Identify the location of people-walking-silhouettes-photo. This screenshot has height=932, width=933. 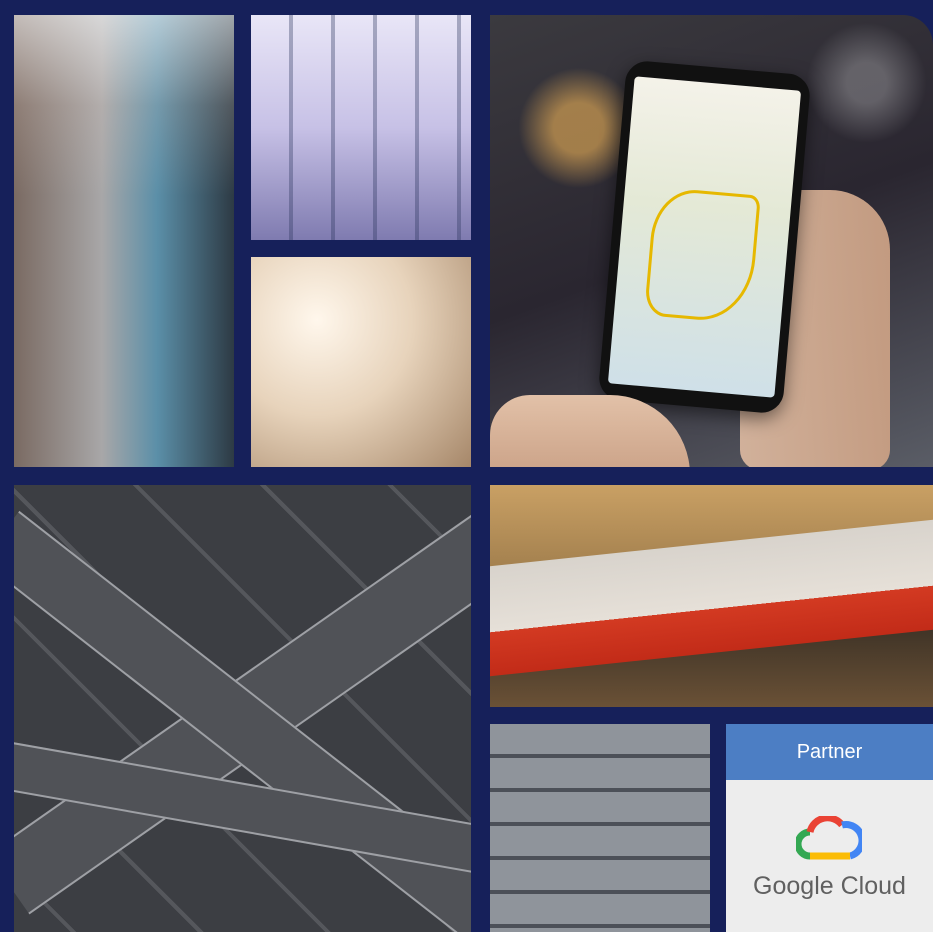
(361, 127).